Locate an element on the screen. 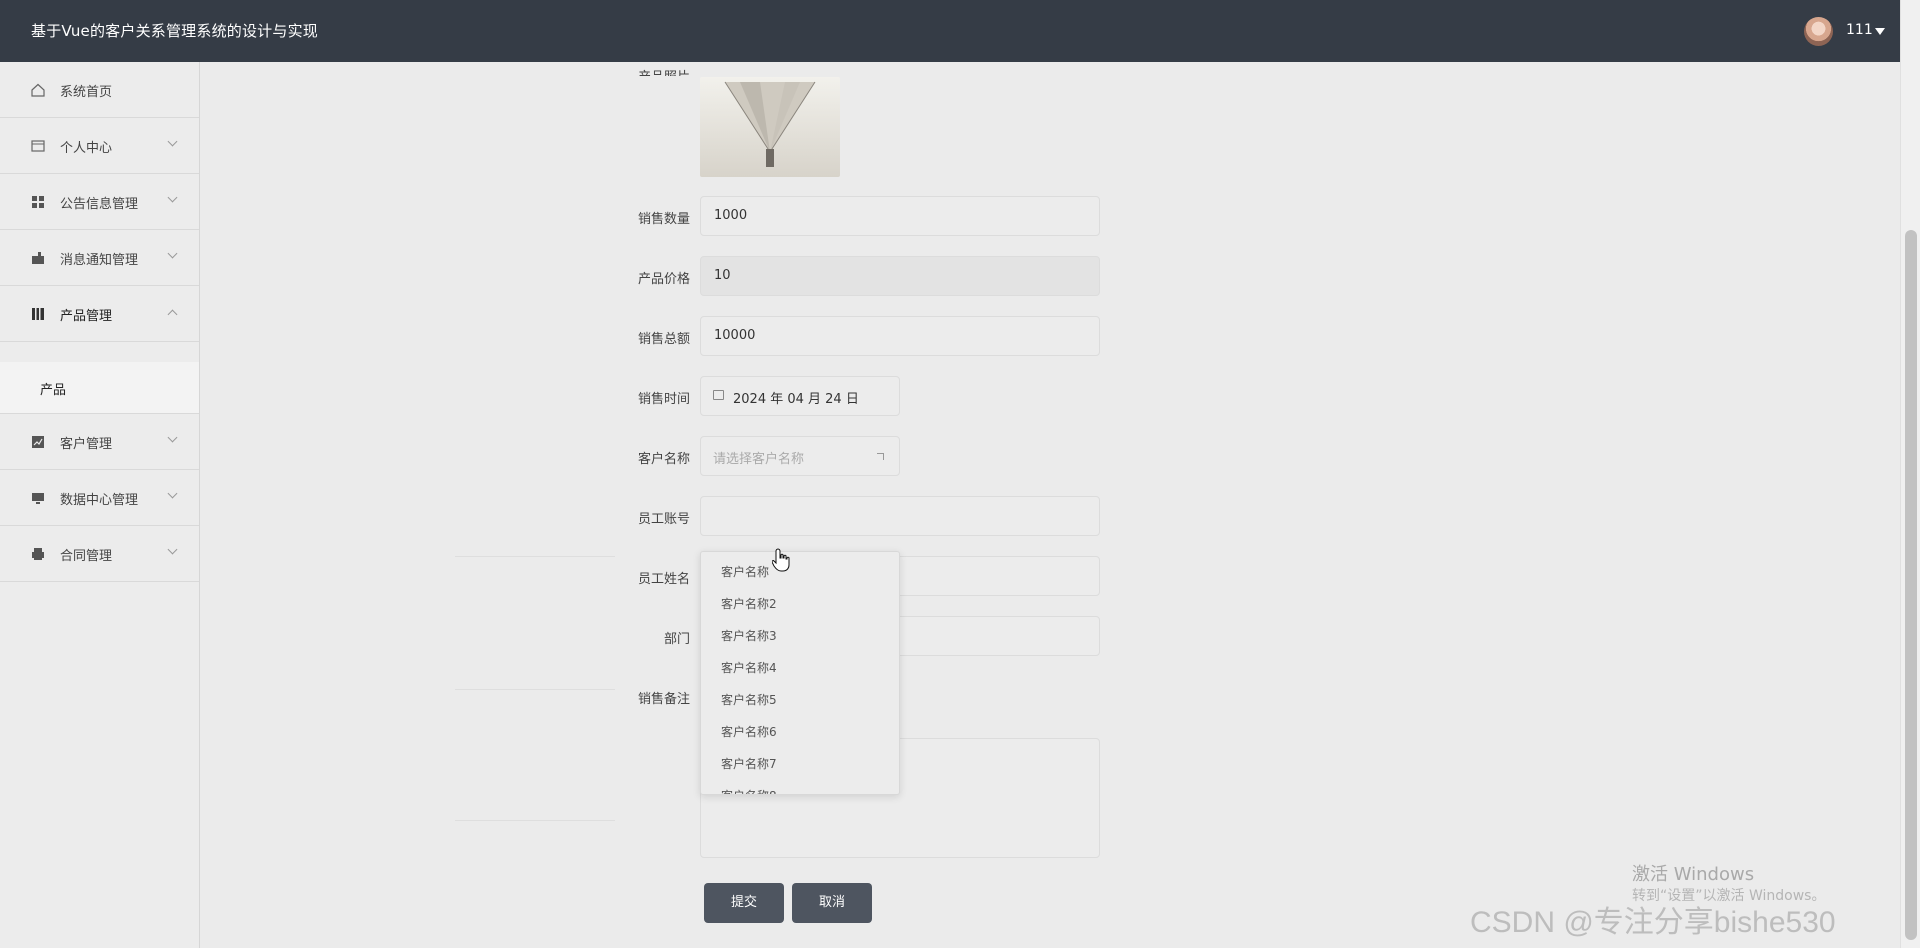 Image resolution: width=1920 pixels, height=948 pixels. sidebar-item-notice: 公告信息管理 is located at coordinates (99, 202).